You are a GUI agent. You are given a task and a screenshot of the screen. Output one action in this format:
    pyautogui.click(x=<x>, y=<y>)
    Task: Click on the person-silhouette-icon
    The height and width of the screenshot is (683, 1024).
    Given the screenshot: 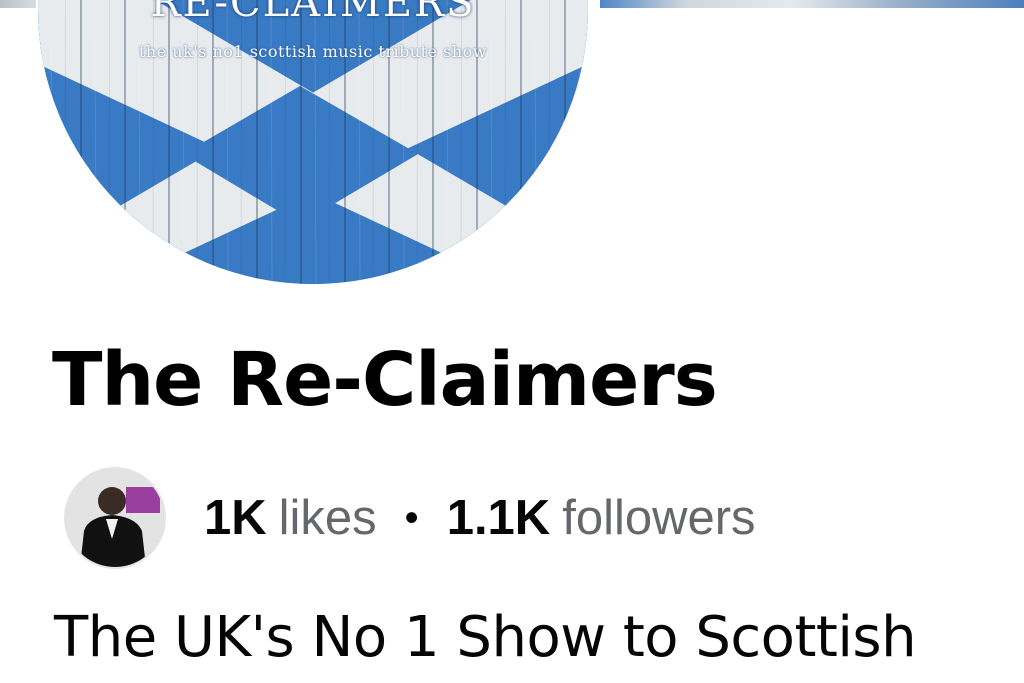 What is the action you would take?
    pyautogui.click(x=115, y=518)
    